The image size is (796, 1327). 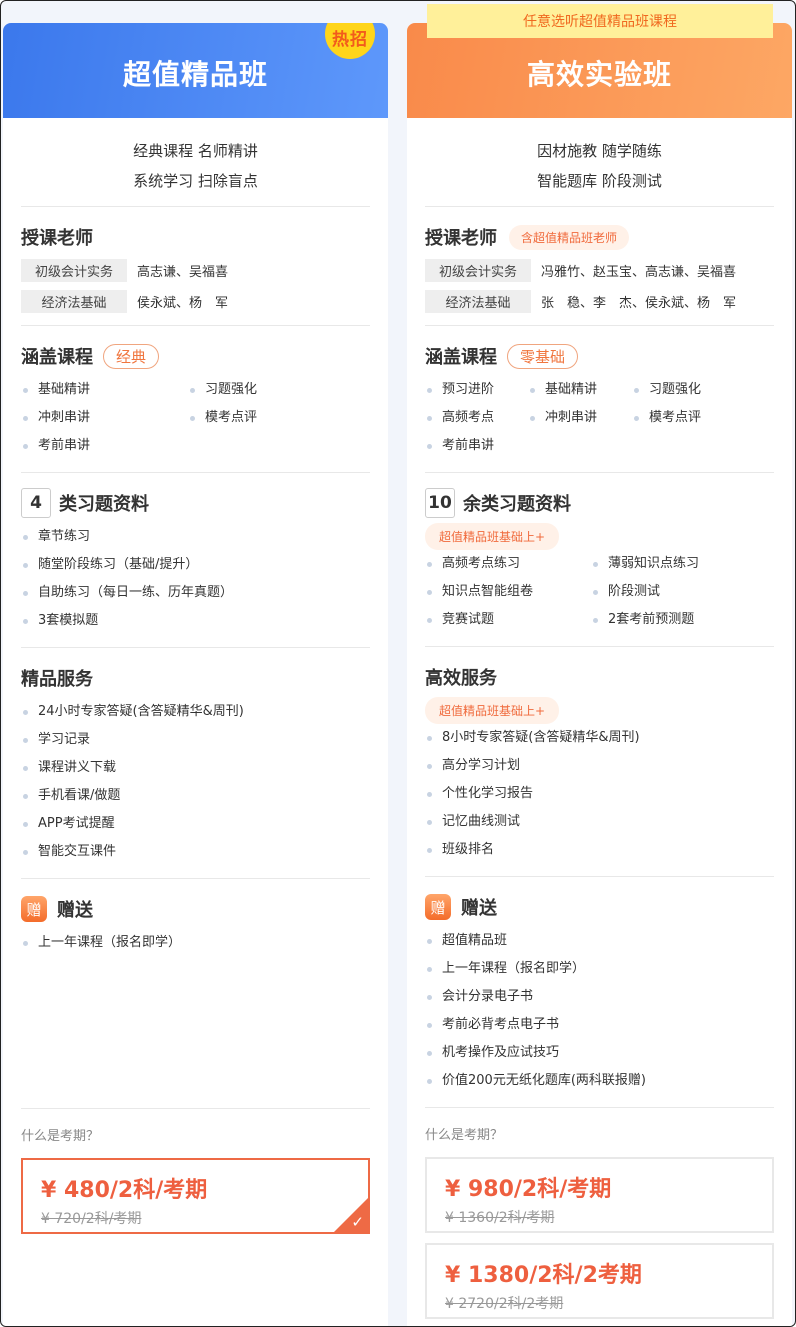 What do you see at coordinates (440, 503) in the screenshot?
I see `exercise-count: 10` at bounding box center [440, 503].